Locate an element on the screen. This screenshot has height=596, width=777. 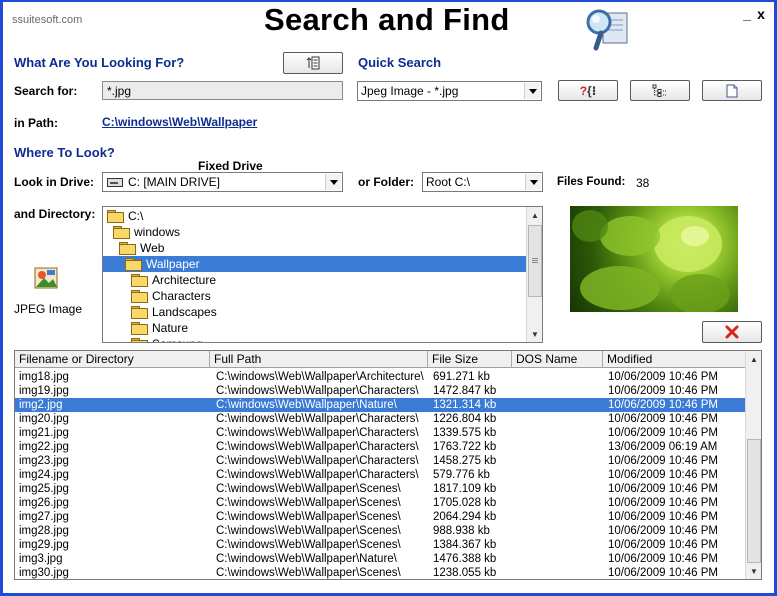
tree-item: Nature is located at coordinates (145, 328).